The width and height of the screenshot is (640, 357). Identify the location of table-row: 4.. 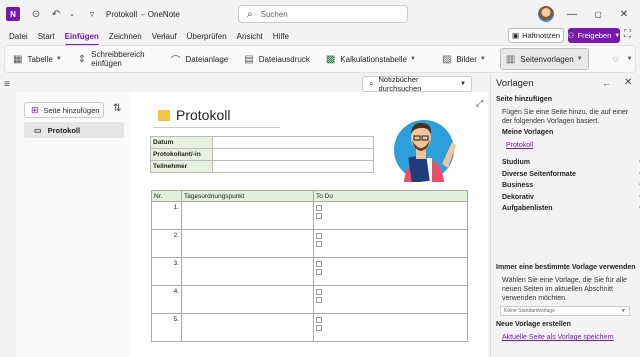
(309, 299).